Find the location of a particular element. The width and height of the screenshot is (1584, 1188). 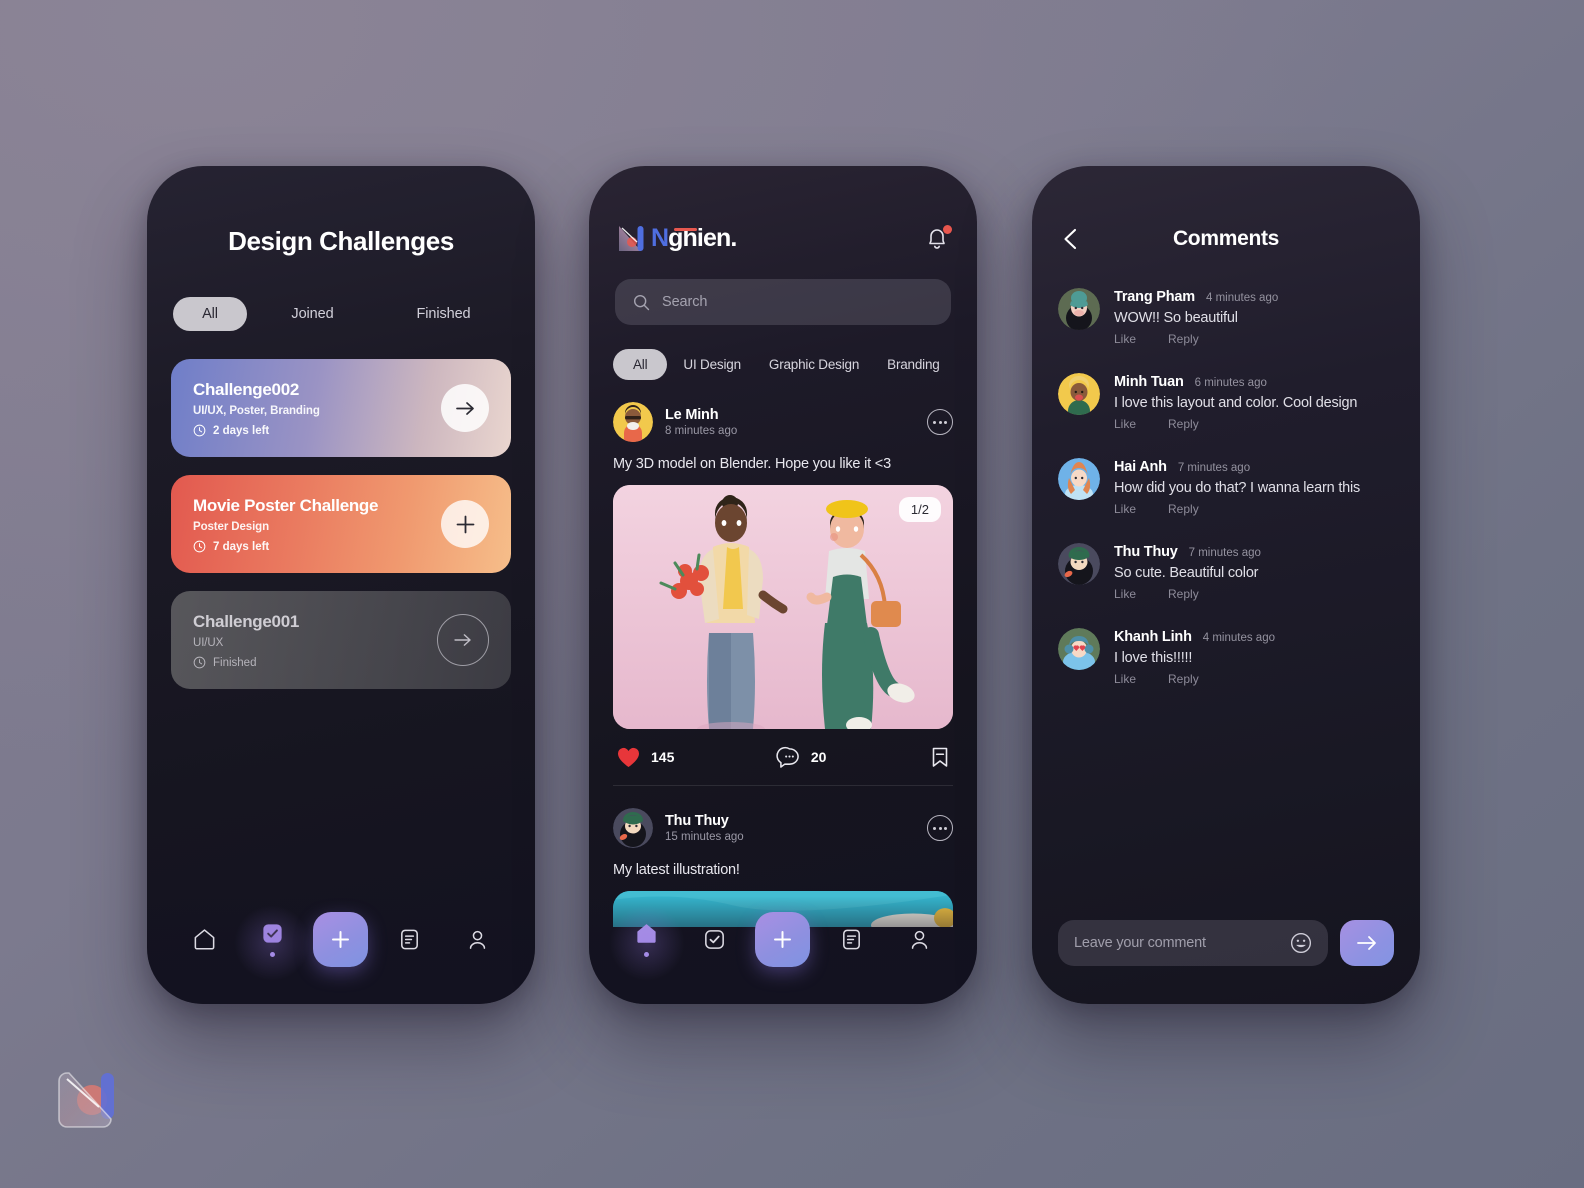

like-count: 145 is located at coordinates (663, 757).